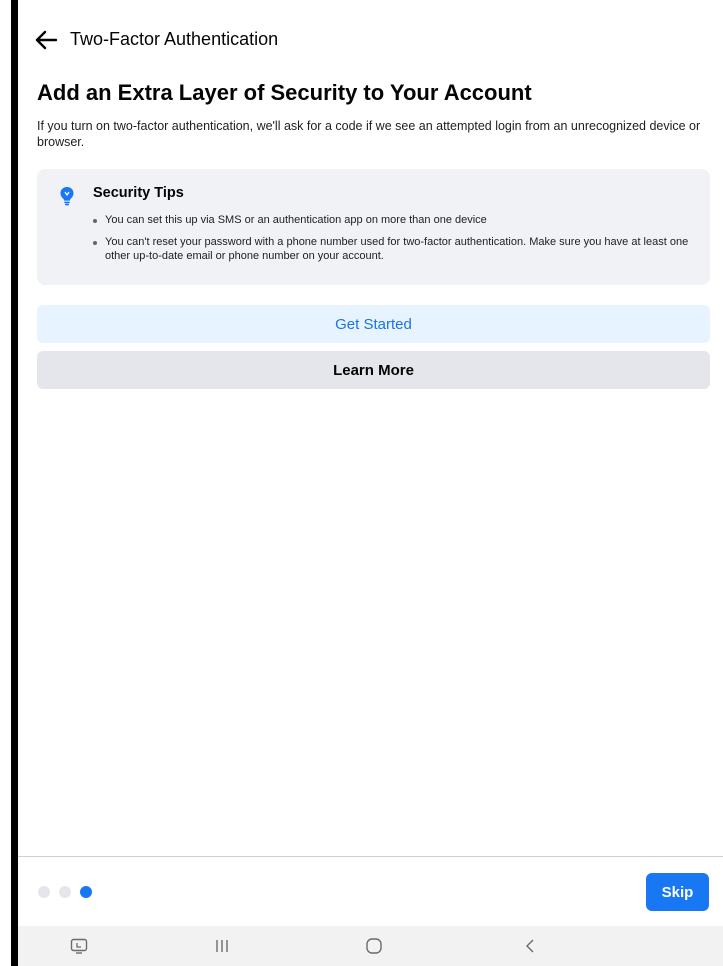  What do you see at coordinates (370, 39) in the screenshot?
I see `top-bar: Two-Factor Authentication` at bounding box center [370, 39].